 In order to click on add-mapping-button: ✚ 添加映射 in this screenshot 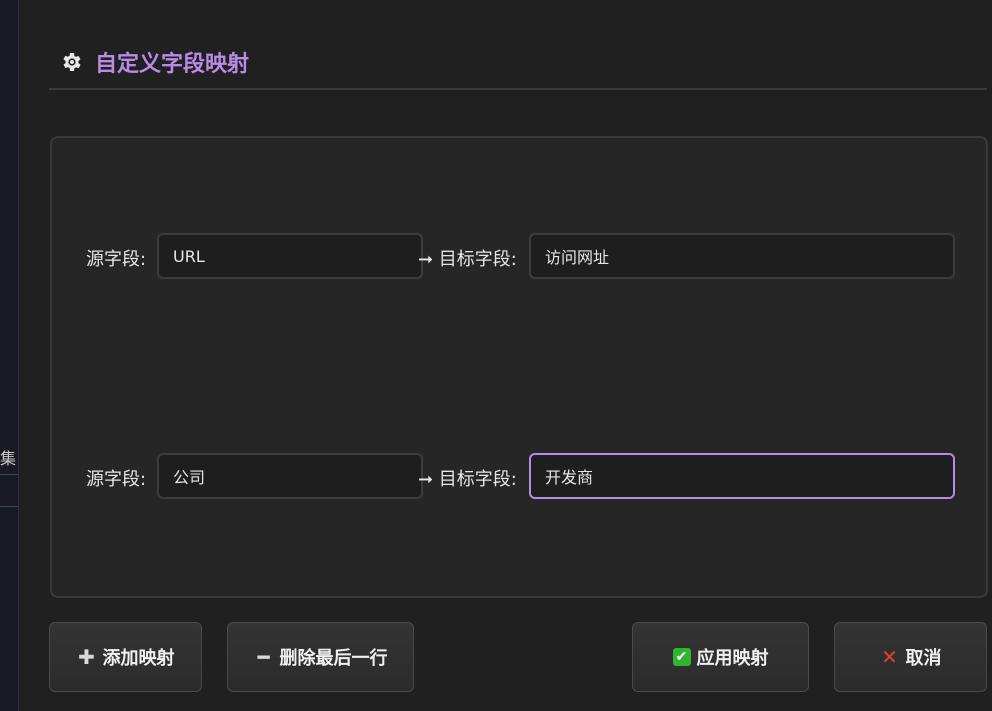, I will do `click(125, 657)`.